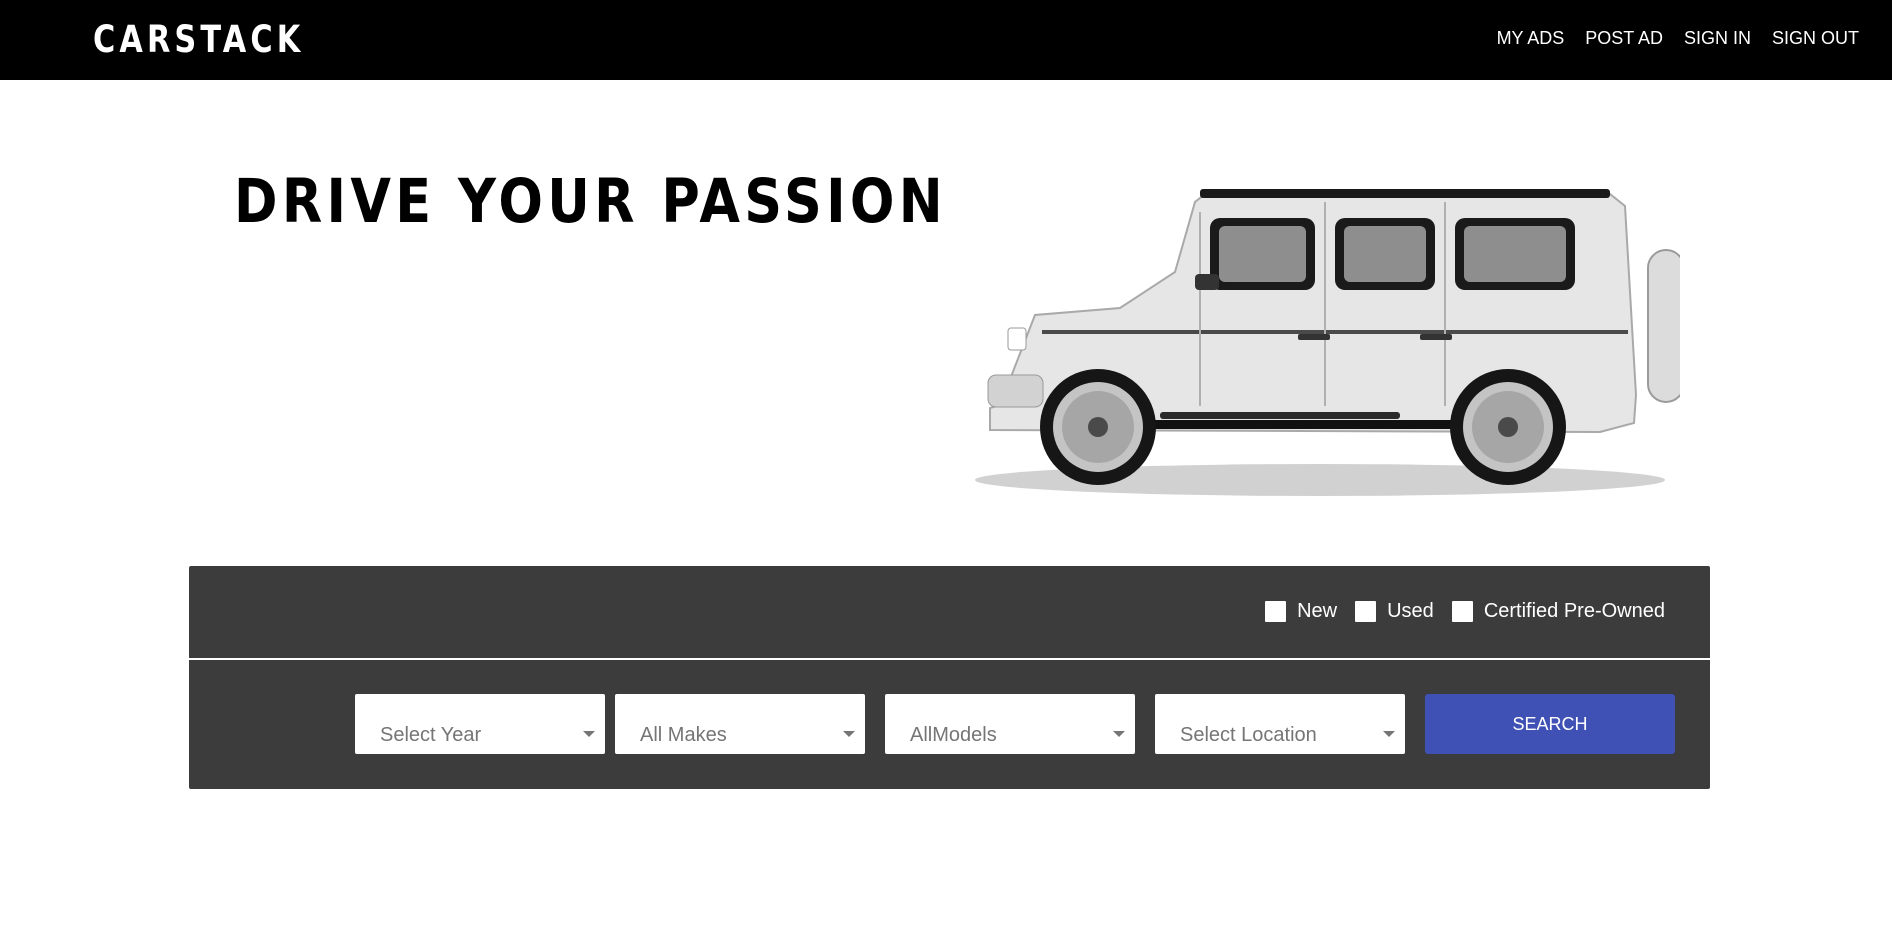 The width and height of the screenshot is (1892, 937). Describe the element at coordinates (1531, 38) in the screenshot. I see `nav-my-ads-link: MY ADS` at that location.